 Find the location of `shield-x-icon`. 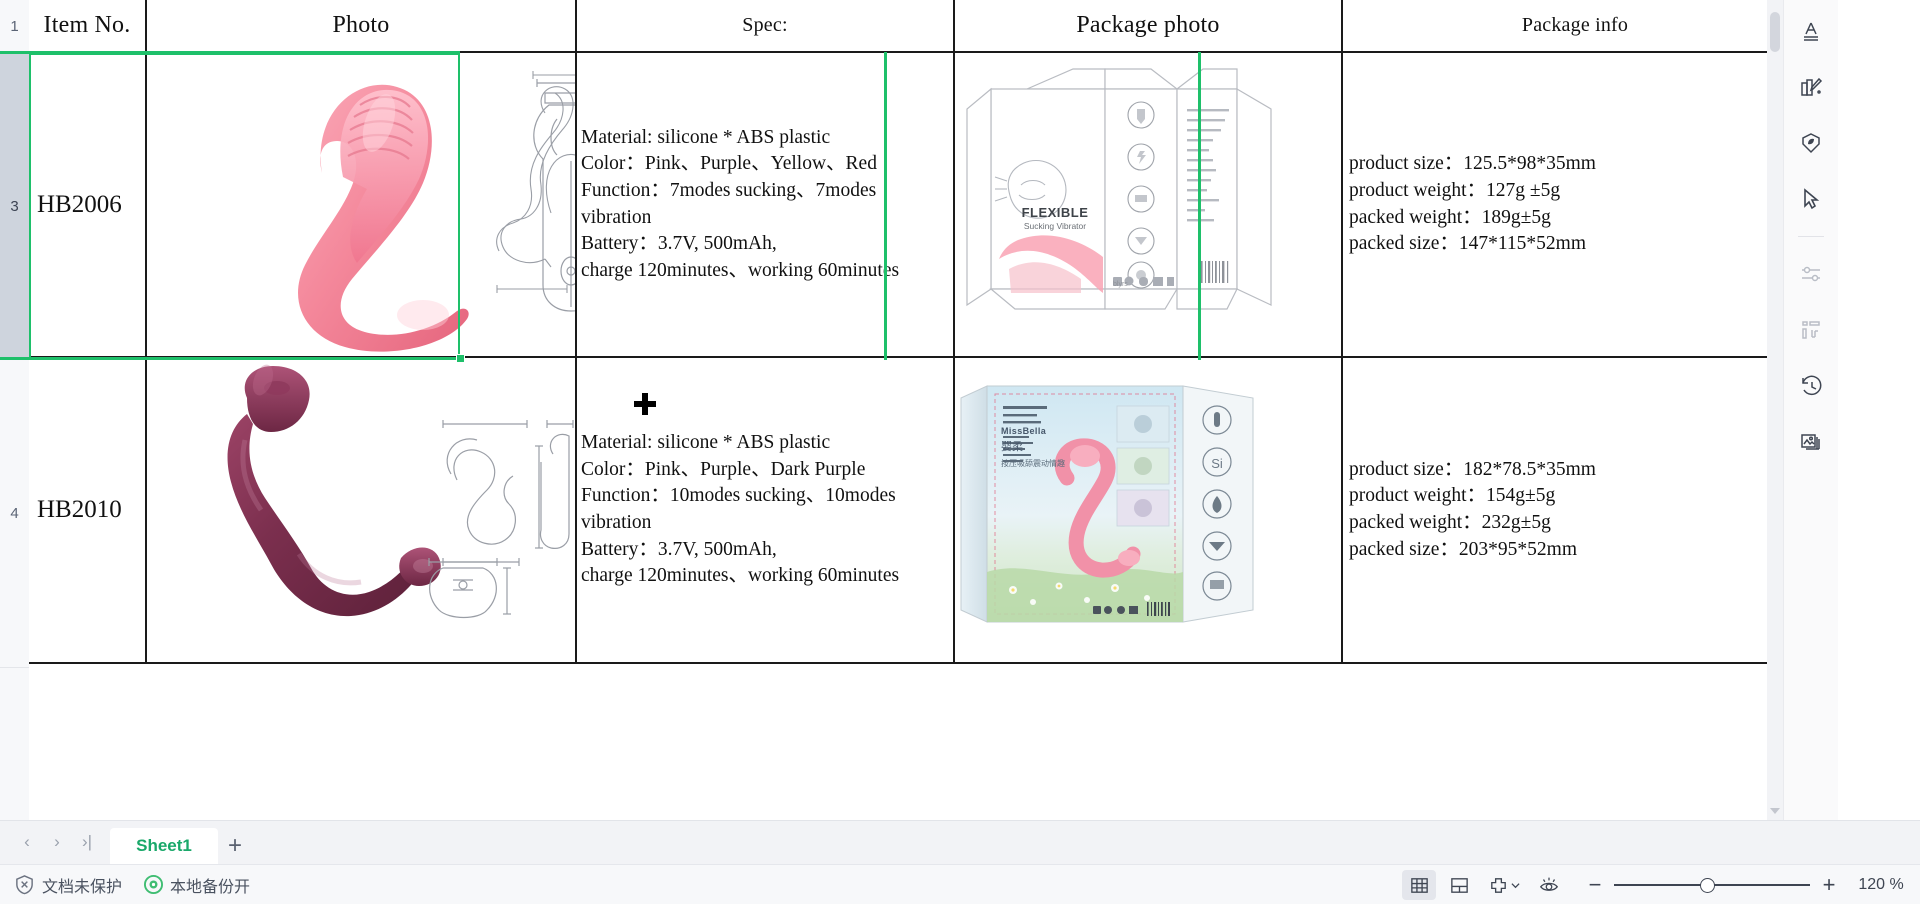

shield-x-icon is located at coordinates (24, 885).